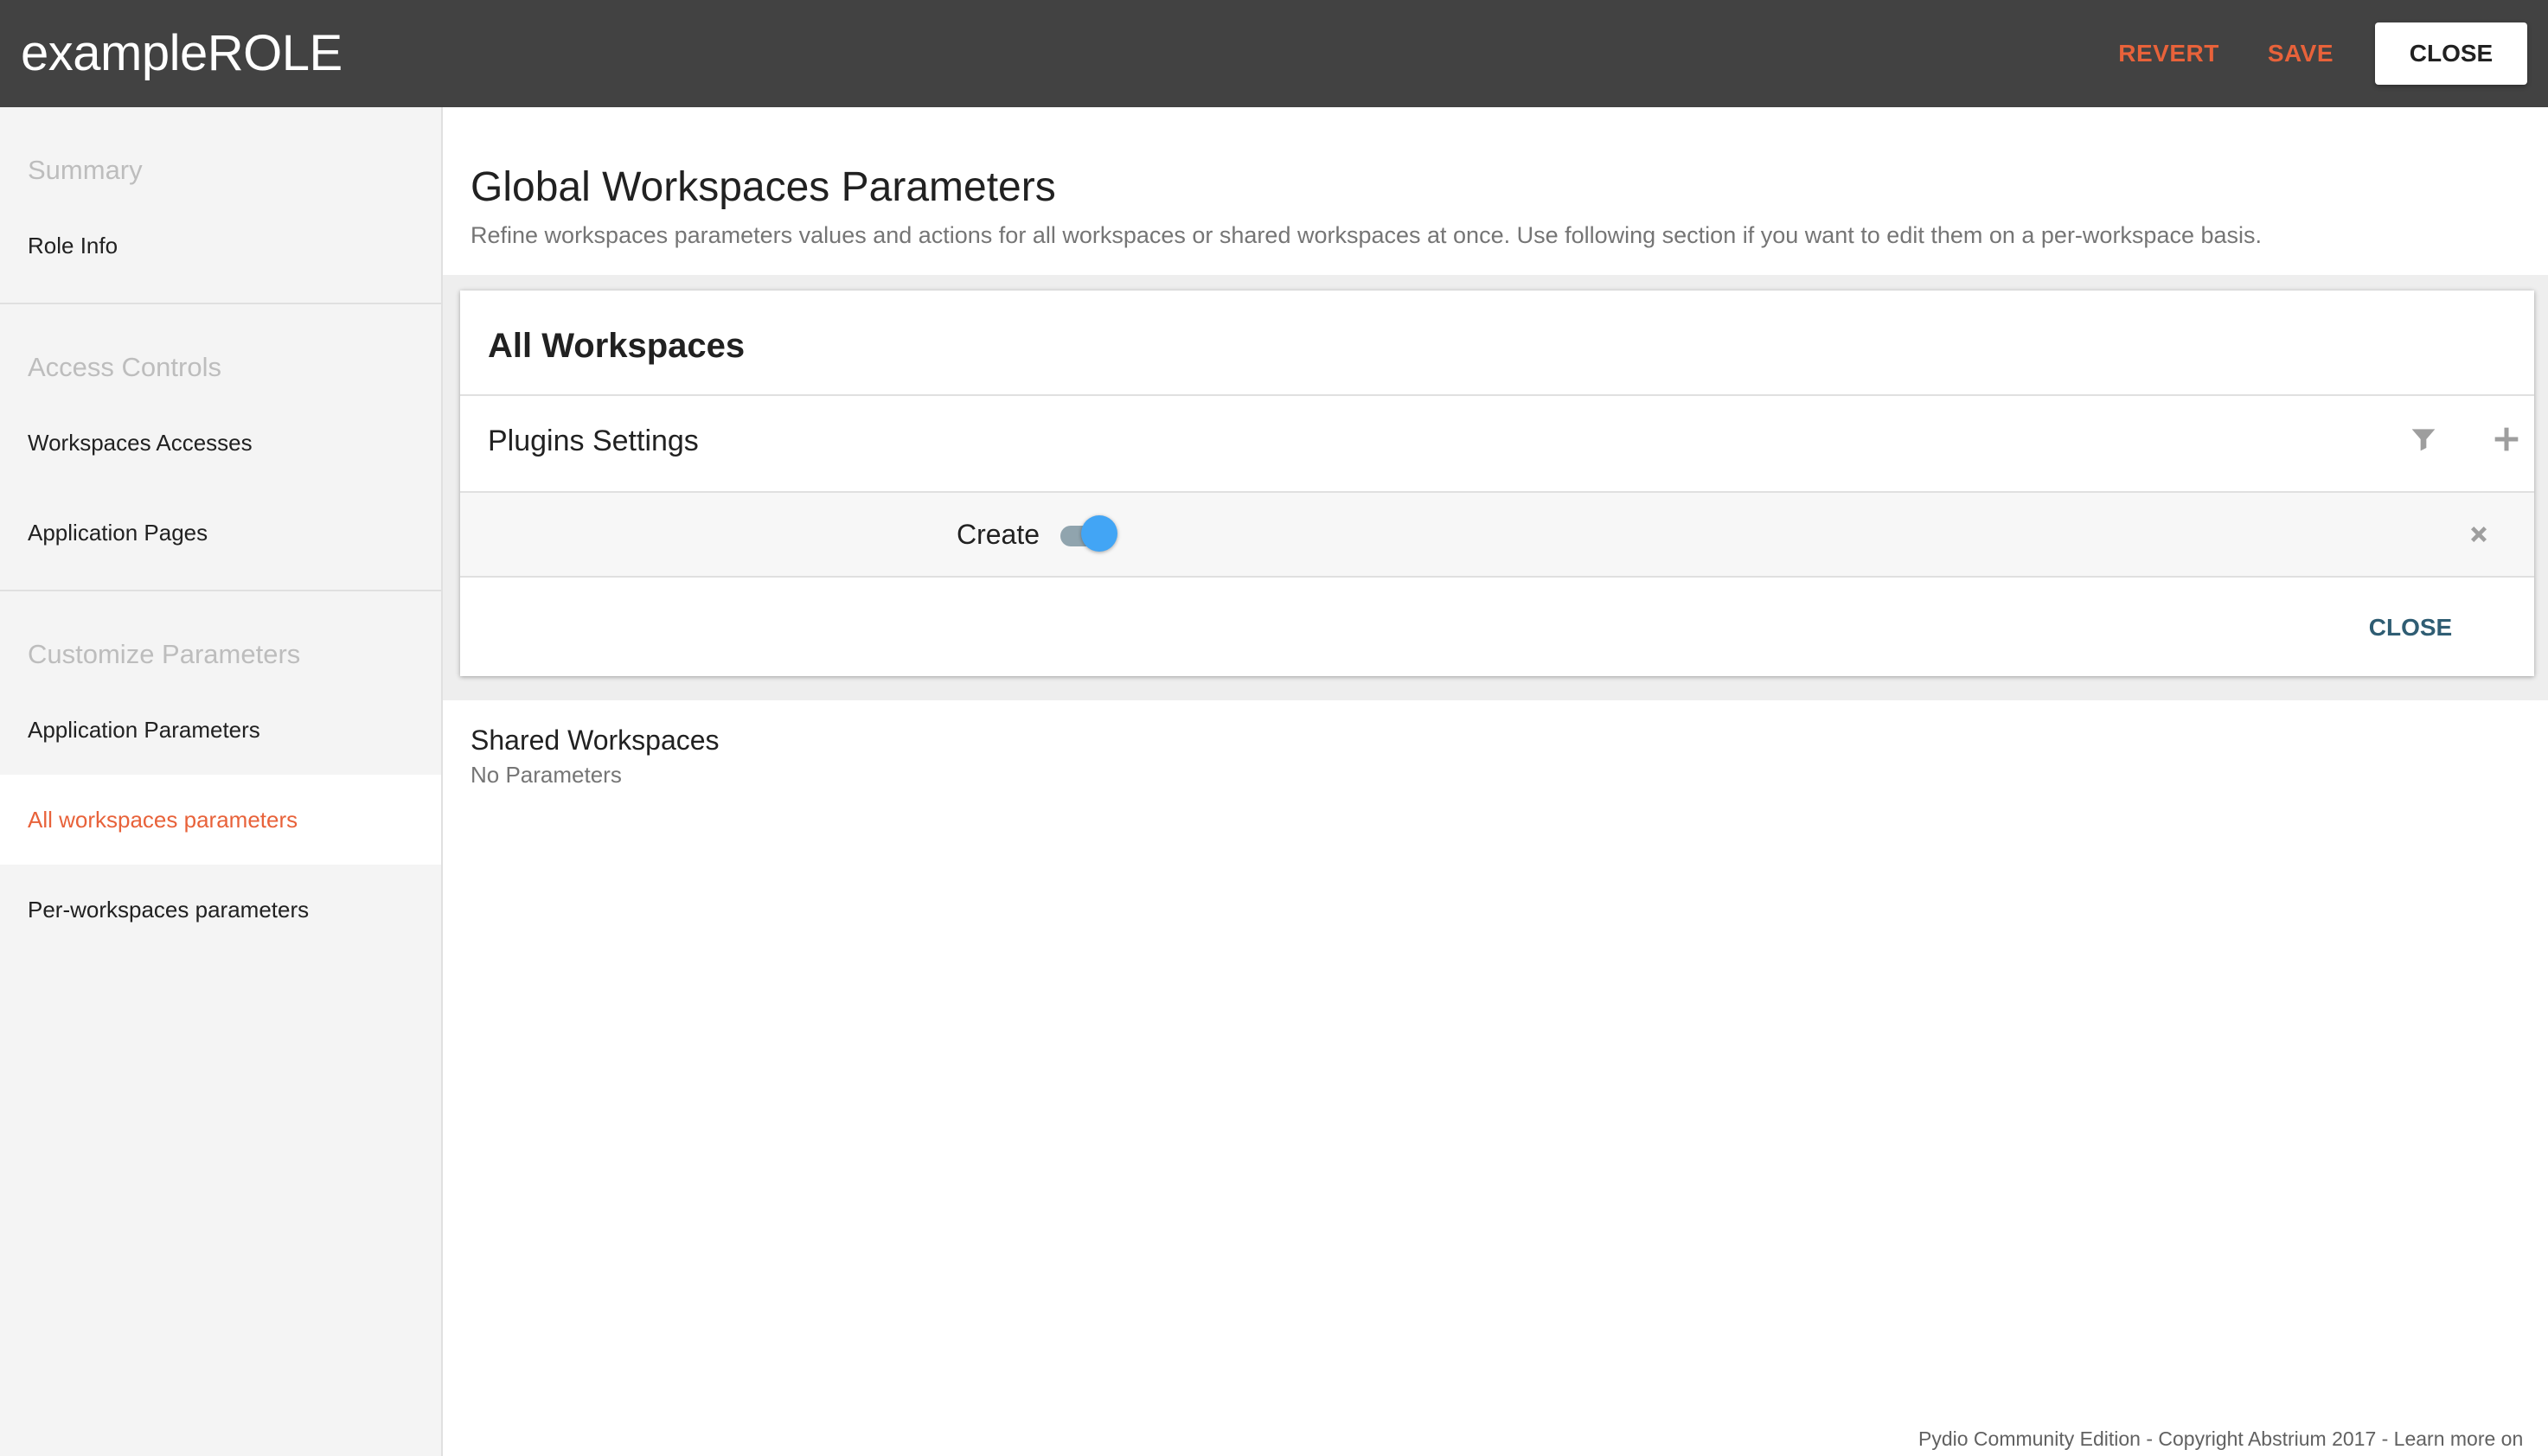  Describe the element at coordinates (182, 53) in the screenshot. I see `role-title: exampleROLE` at that location.